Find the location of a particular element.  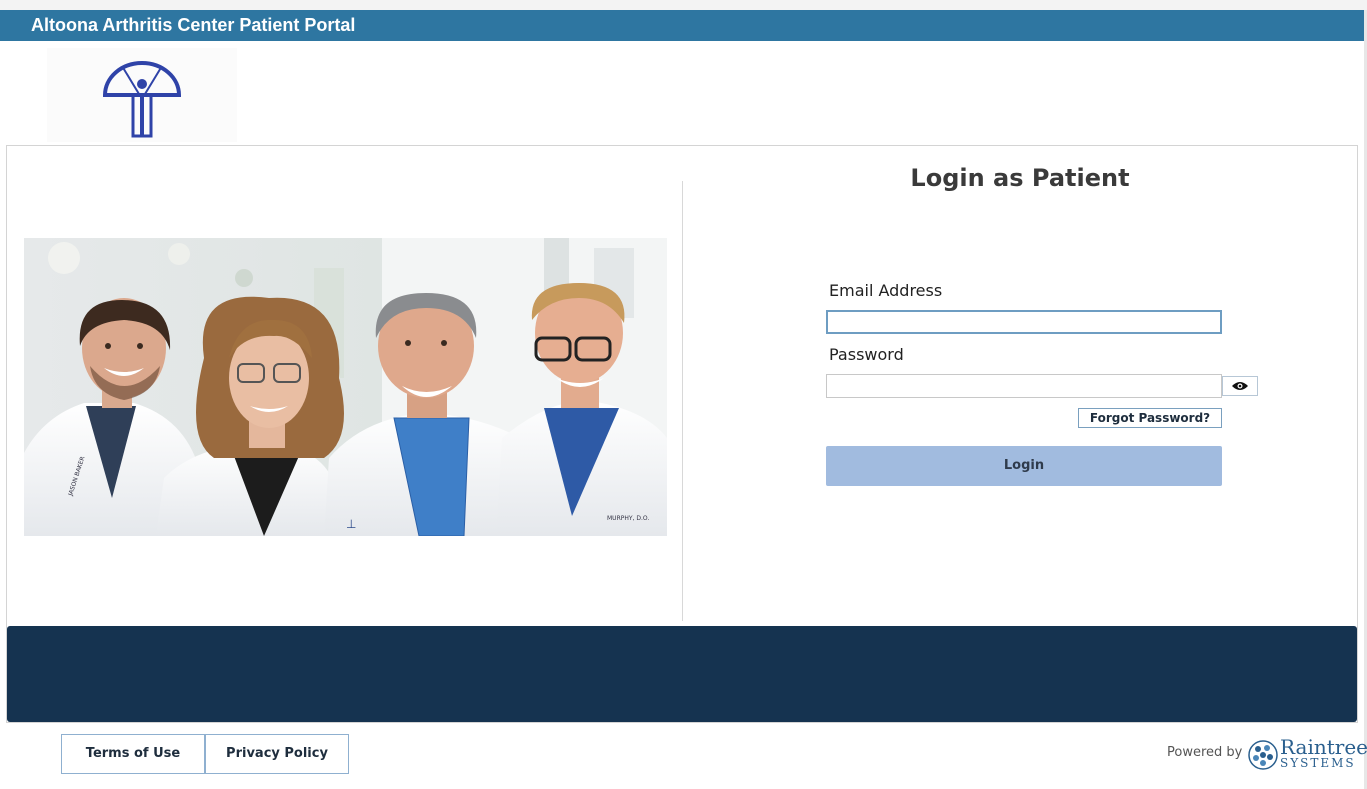

svg-text: MURPHY, D.O. is located at coordinates (628, 518).